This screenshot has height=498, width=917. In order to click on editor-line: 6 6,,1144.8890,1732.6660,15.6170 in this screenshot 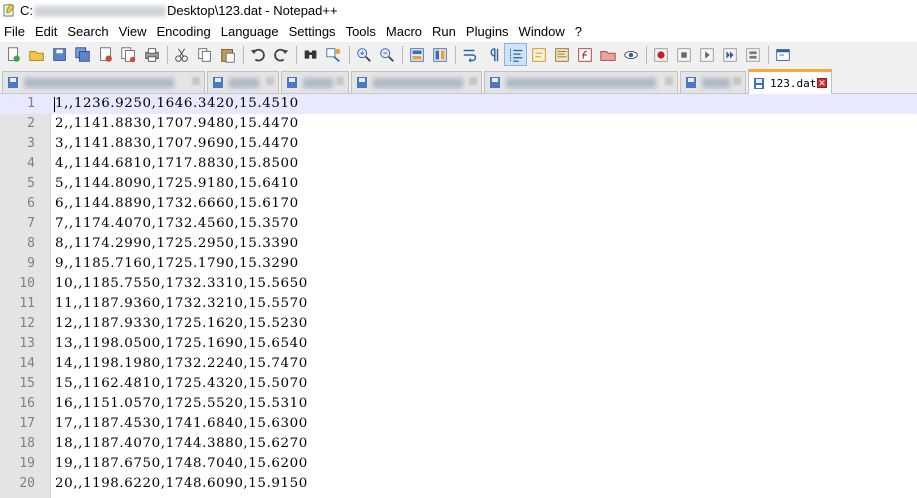, I will do `click(458, 204)`.